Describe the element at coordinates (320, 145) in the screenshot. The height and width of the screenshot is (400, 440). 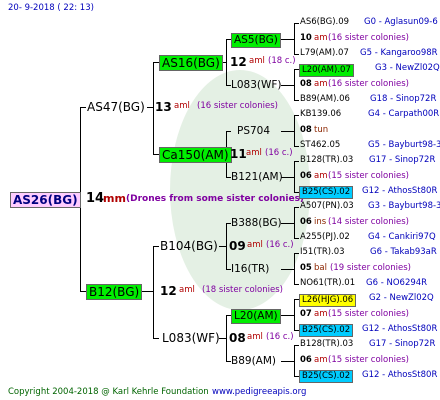
I see `gen4-mother-label: ST462.05` at that location.